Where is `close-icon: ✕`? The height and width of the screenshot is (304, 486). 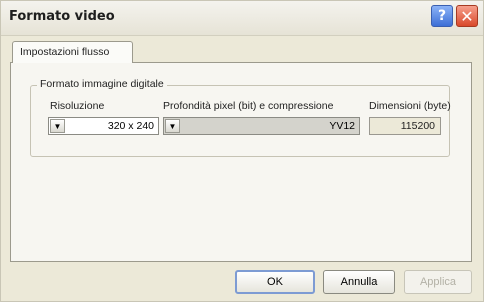
close-icon: ✕ is located at coordinates (467, 16).